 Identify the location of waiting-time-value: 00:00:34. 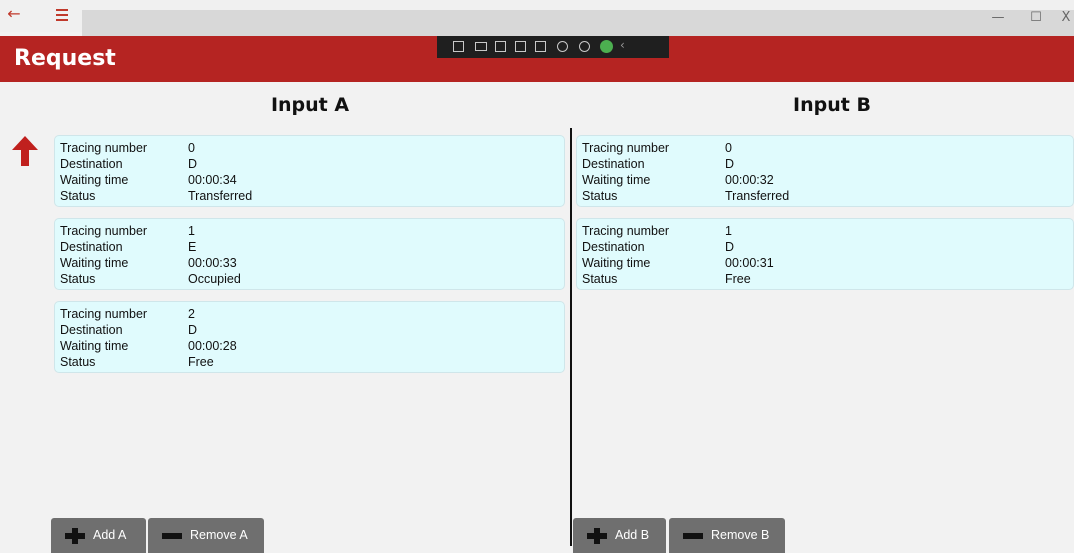
(212, 180).